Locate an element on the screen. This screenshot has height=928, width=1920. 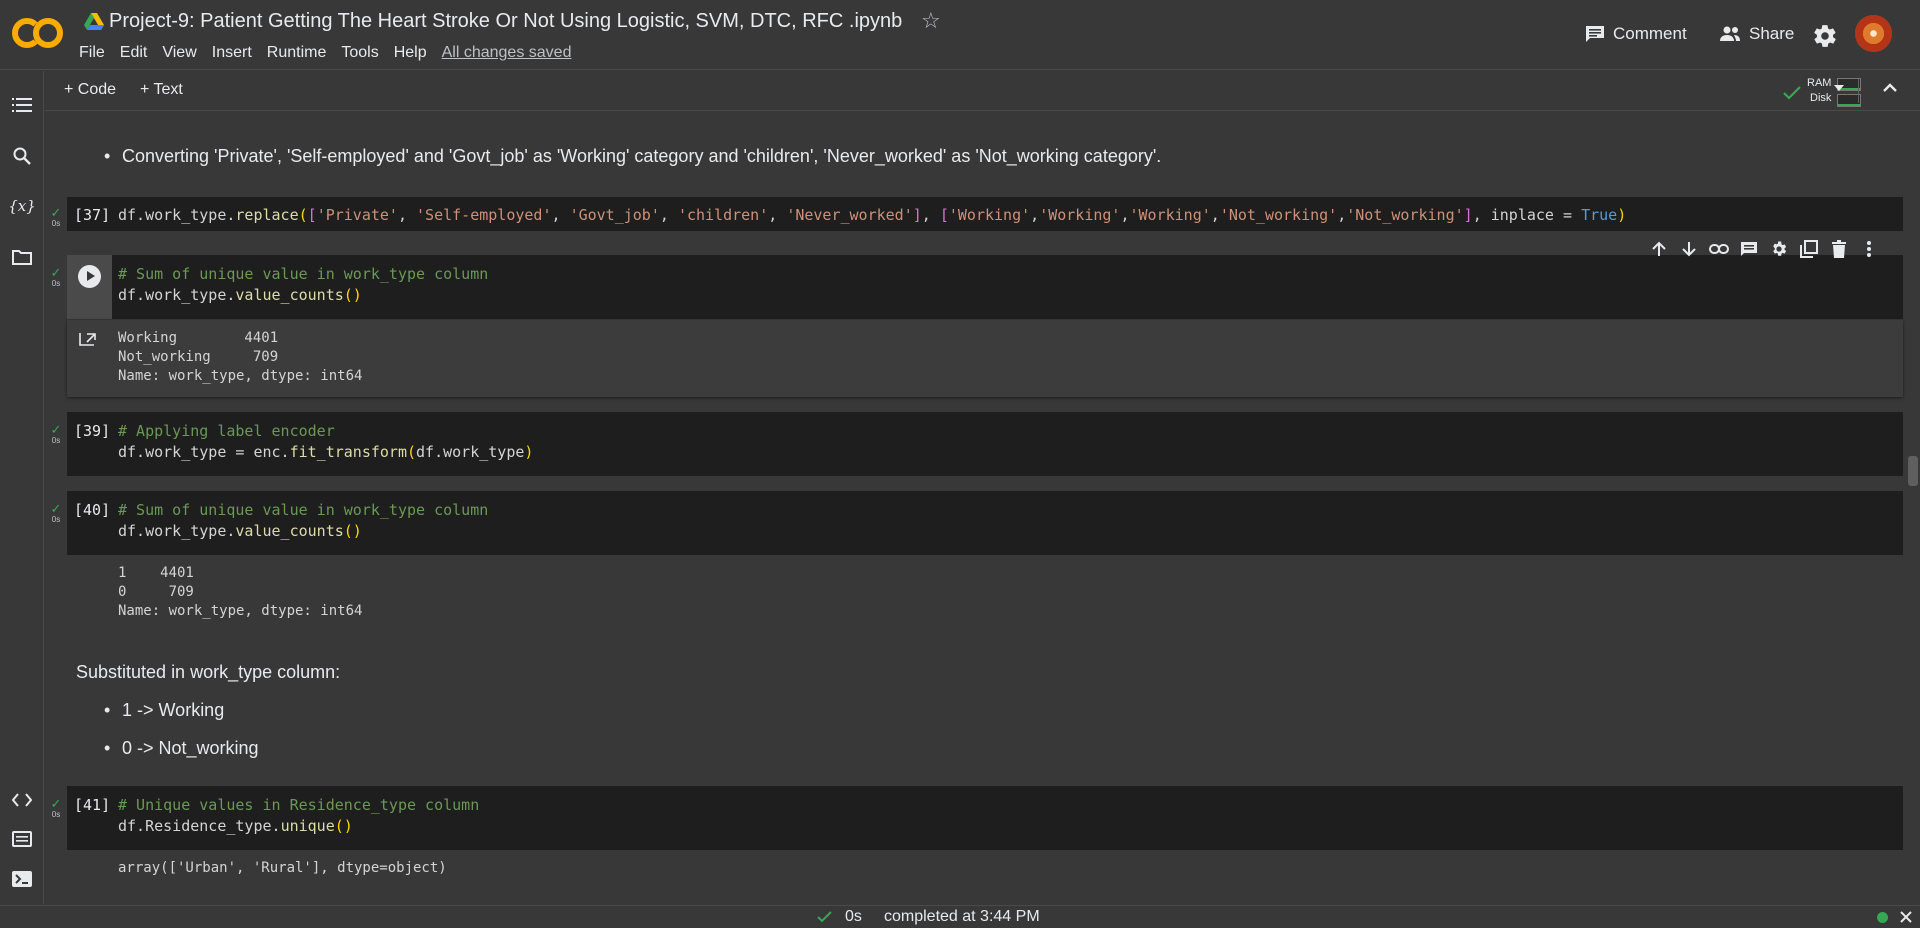
search-icon is located at coordinates (22, 156).